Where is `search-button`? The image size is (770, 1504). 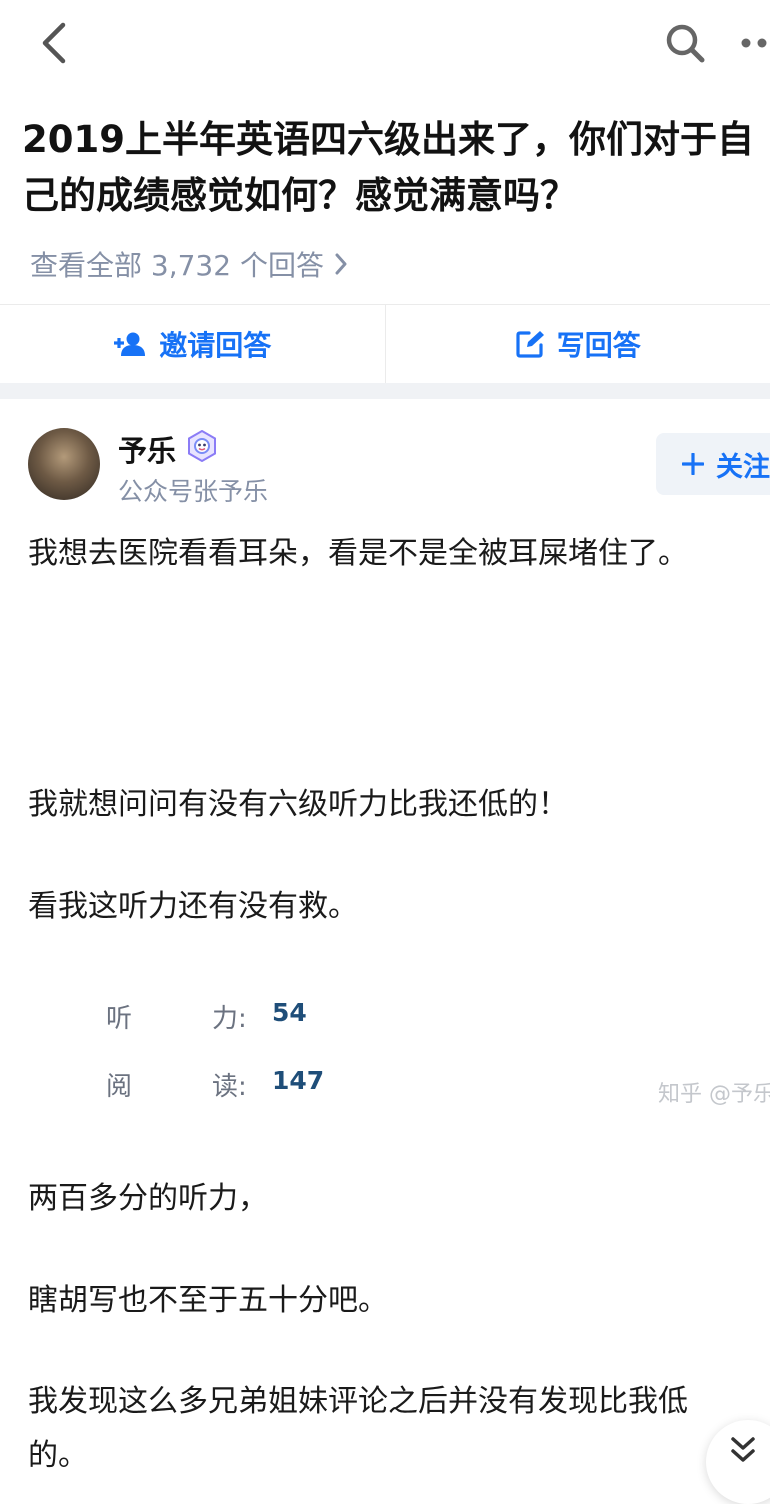 search-button is located at coordinates (685, 43).